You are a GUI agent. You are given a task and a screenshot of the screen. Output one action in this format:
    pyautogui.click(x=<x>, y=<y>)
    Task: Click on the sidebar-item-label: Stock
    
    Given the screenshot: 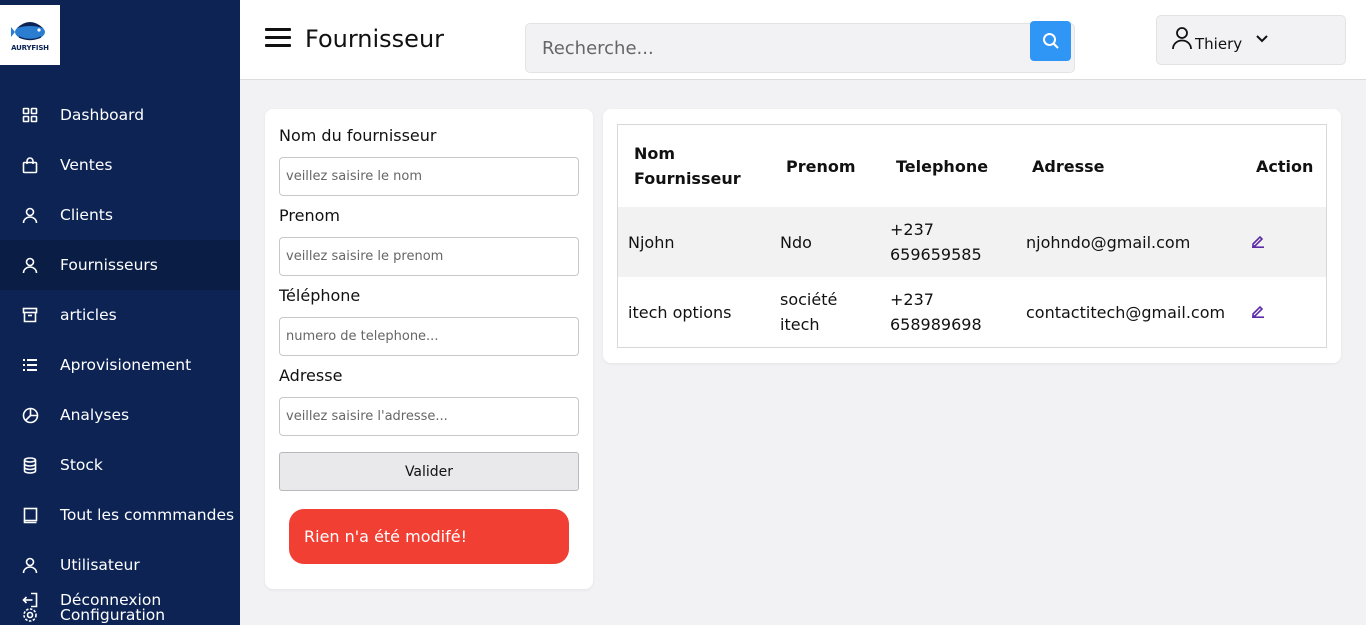 What is the action you would take?
    pyautogui.click(x=81, y=465)
    